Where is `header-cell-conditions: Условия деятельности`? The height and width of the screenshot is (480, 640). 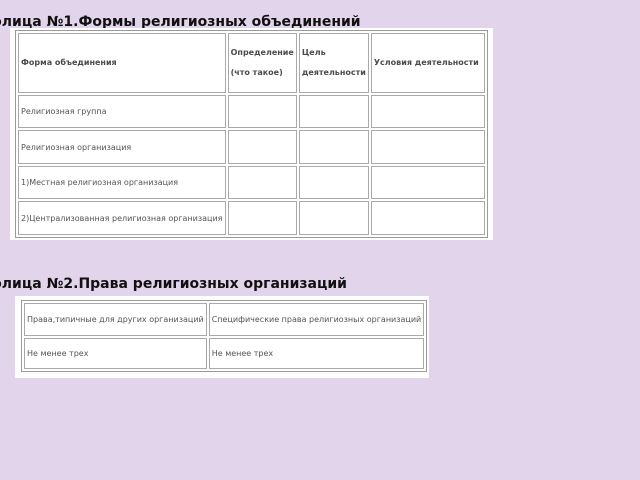 header-cell-conditions: Условия деятельности is located at coordinates (427, 63).